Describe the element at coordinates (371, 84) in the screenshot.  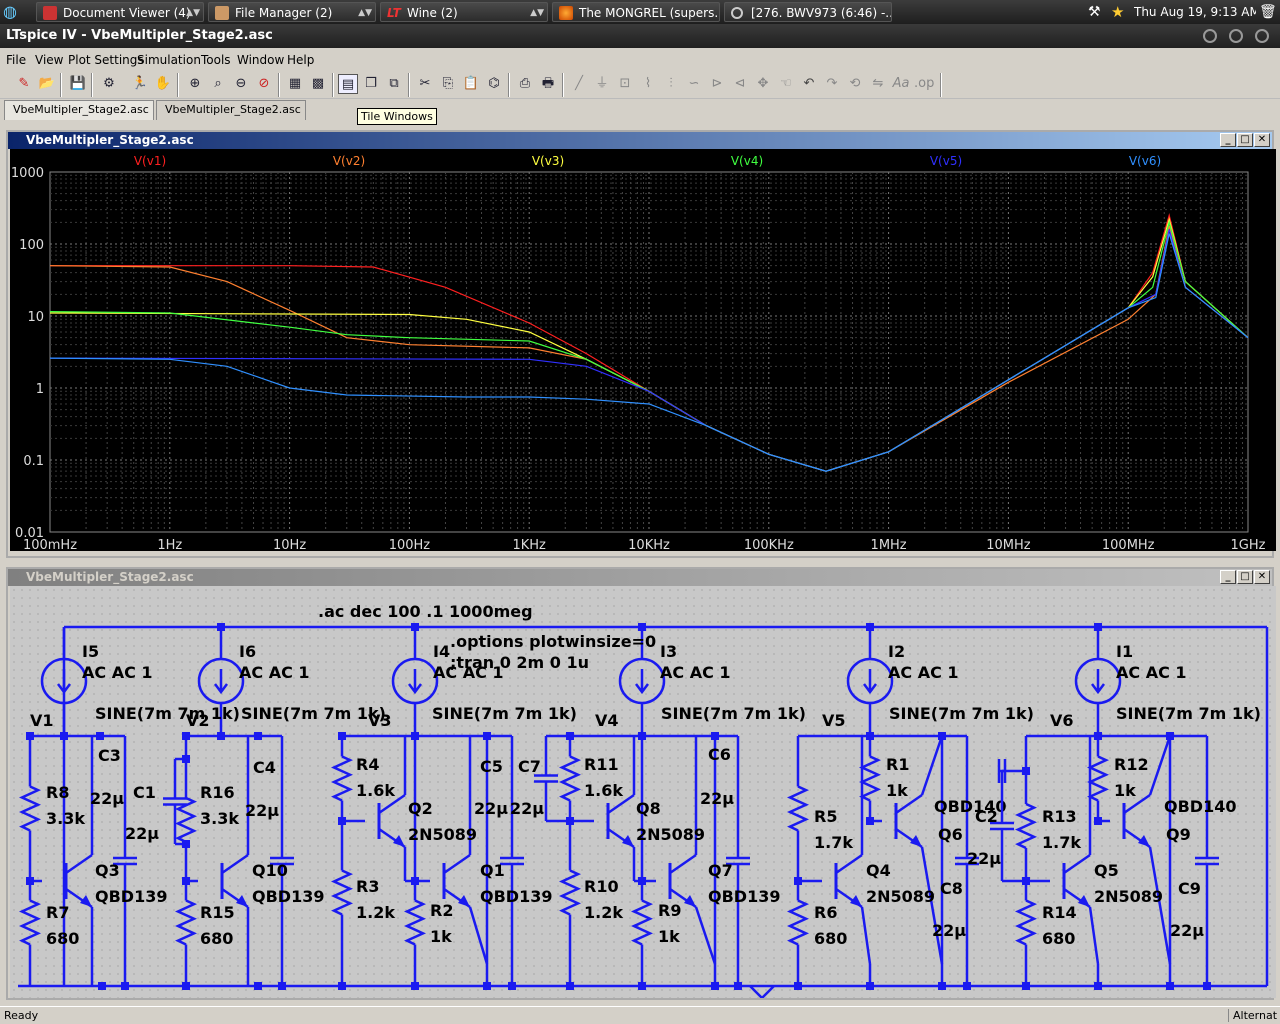
I see `cascade-windows-icon: ❐` at that location.